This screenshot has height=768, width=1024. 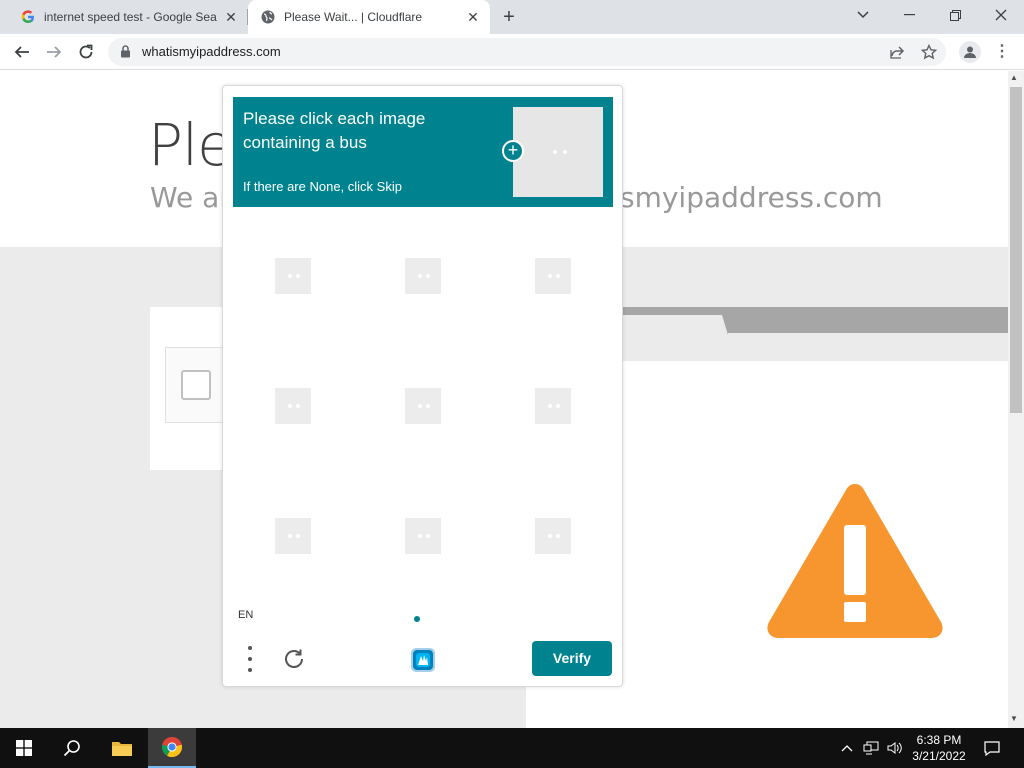 I want to click on back-button, so click(x=22, y=52).